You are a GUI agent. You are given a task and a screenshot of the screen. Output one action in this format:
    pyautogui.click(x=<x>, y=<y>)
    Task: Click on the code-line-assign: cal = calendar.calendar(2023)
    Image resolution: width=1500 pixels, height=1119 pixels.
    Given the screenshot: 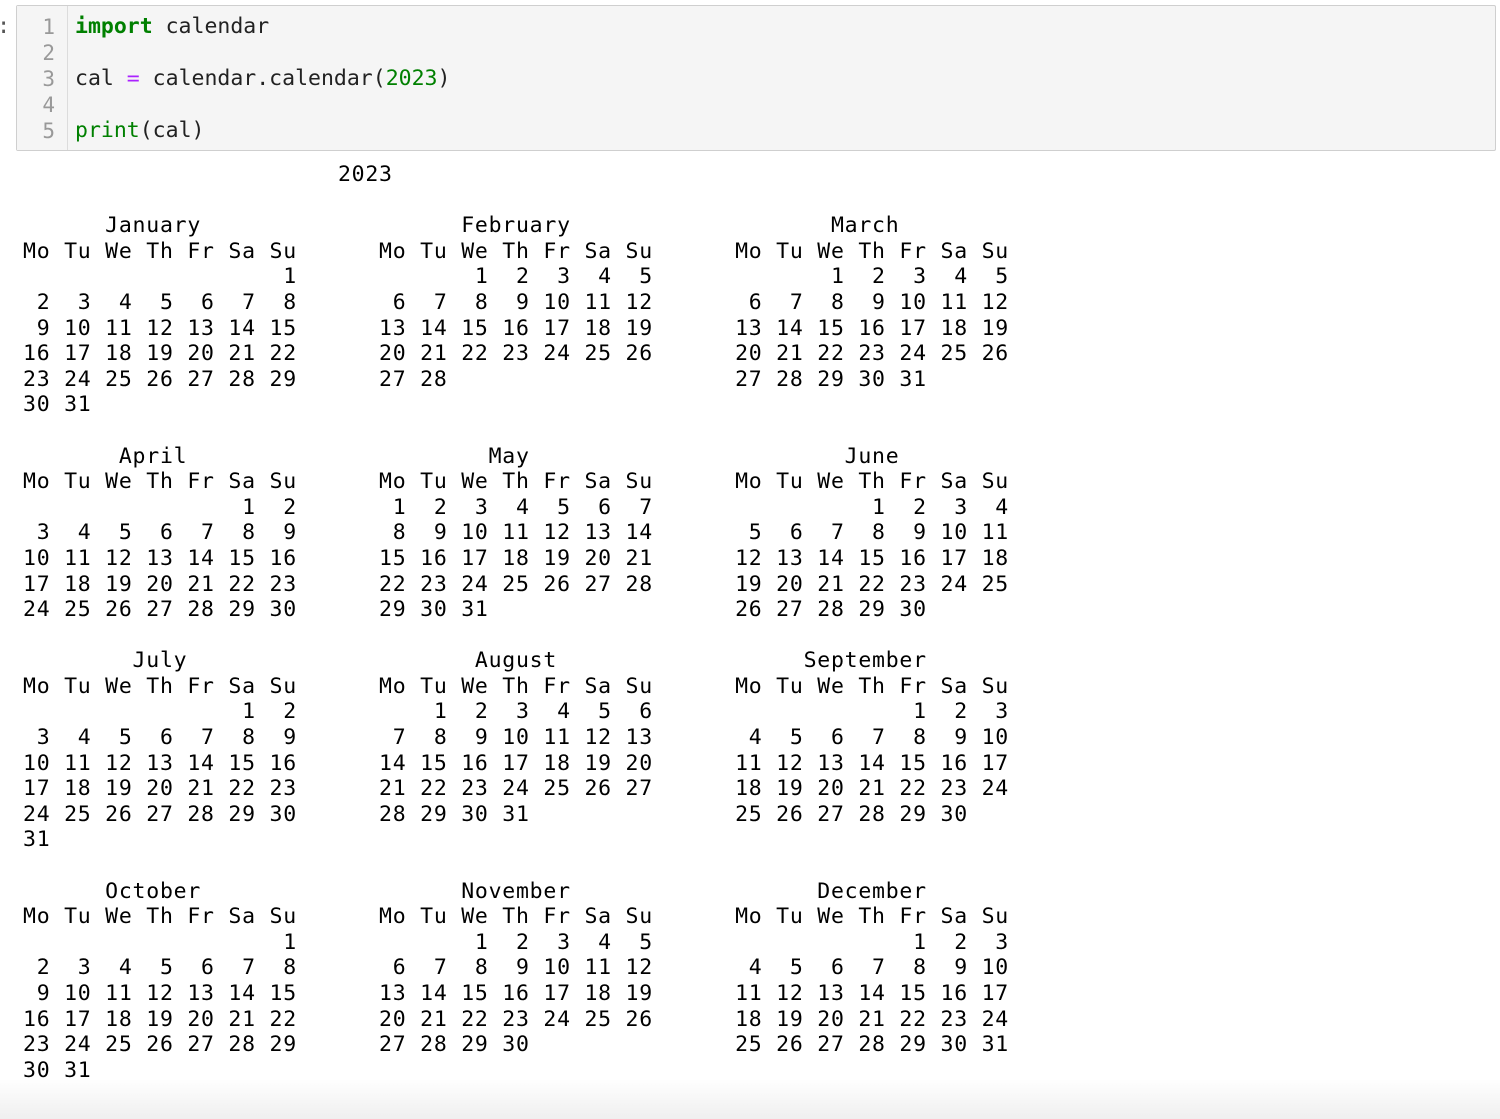 What is the action you would take?
    pyautogui.click(x=262, y=79)
    